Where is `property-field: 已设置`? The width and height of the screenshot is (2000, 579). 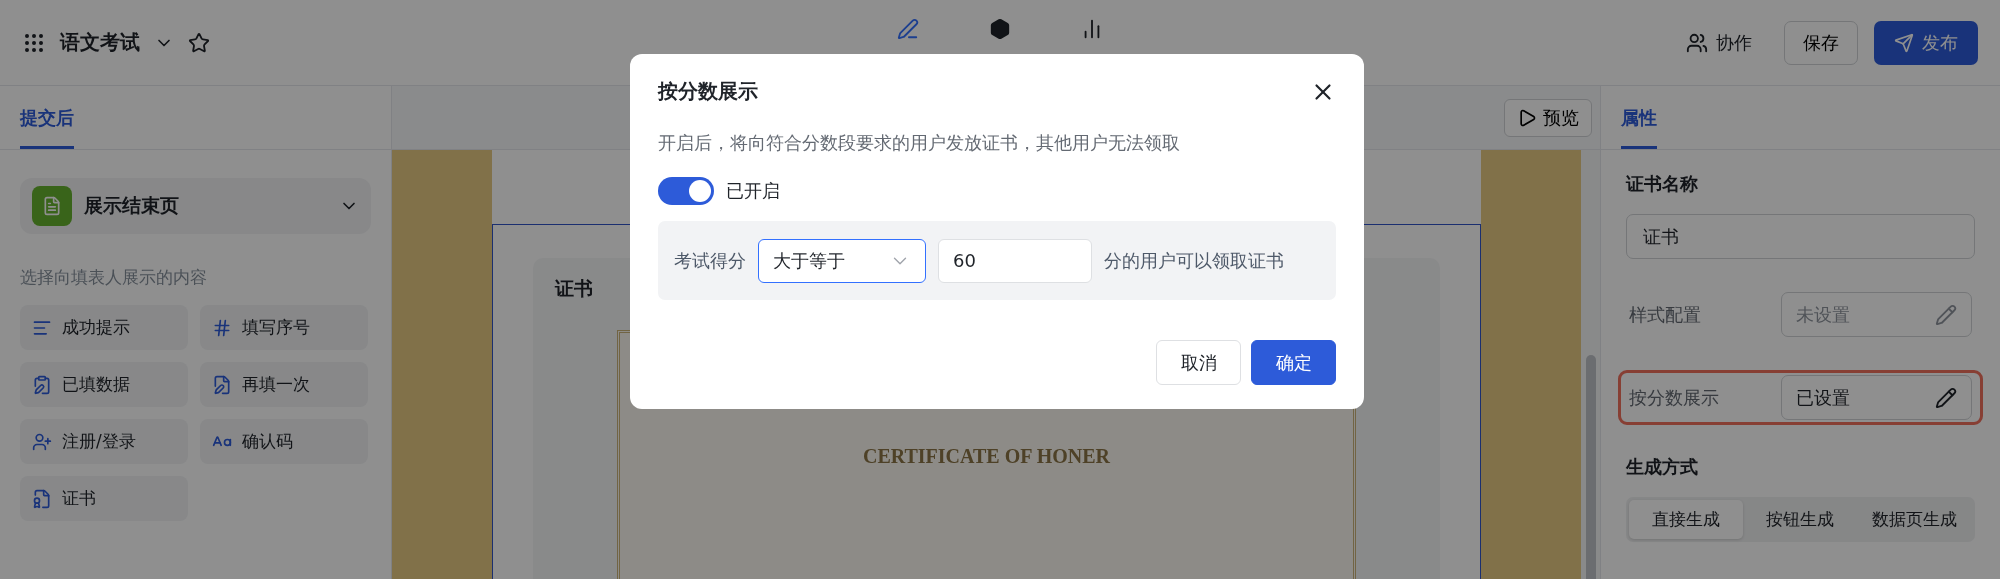 property-field: 已设置 is located at coordinates (1876, 397).